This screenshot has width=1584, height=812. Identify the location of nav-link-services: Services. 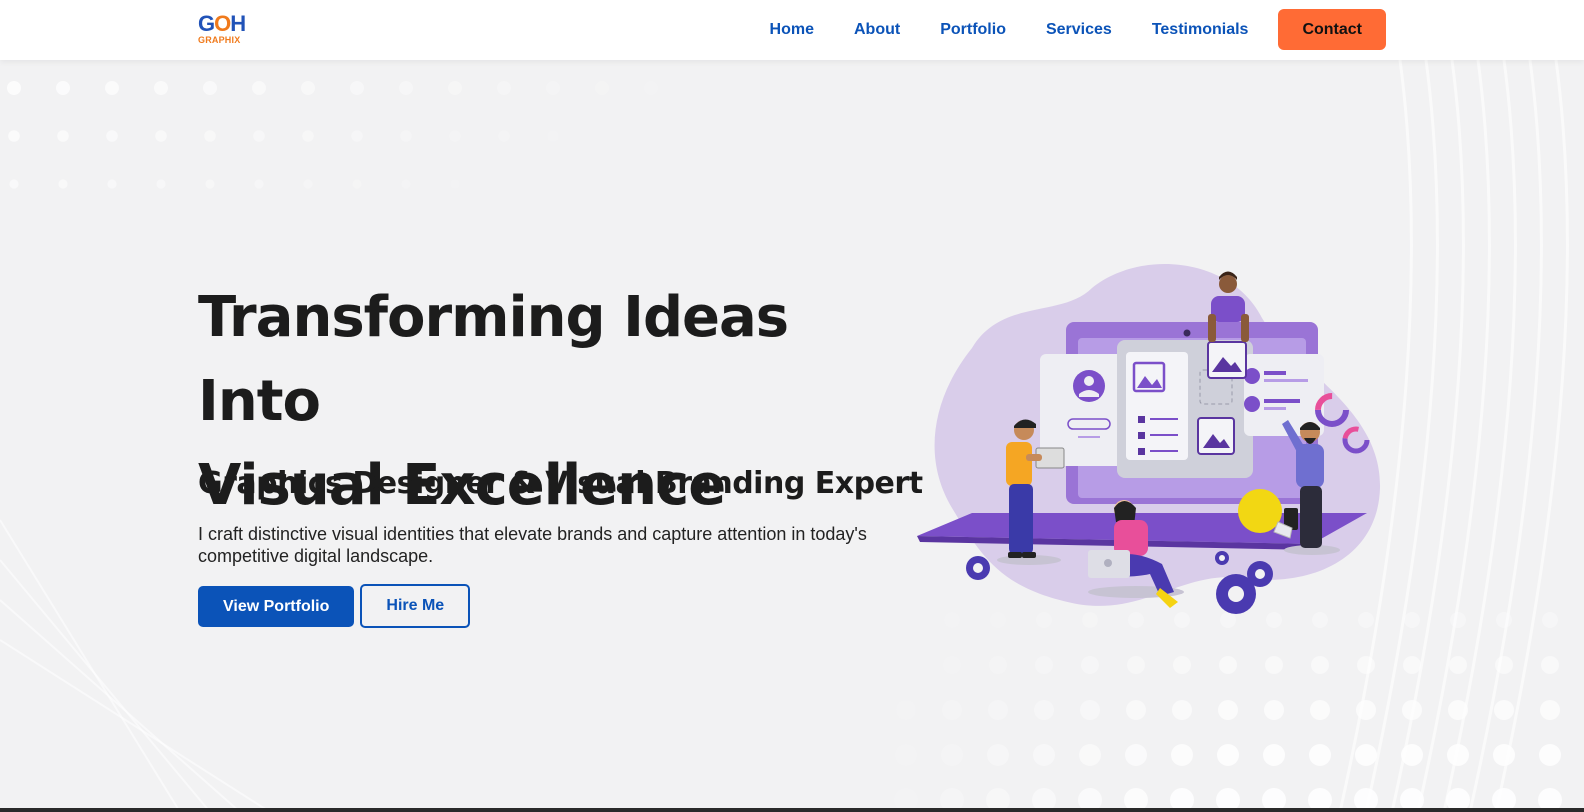
(1079, 30).